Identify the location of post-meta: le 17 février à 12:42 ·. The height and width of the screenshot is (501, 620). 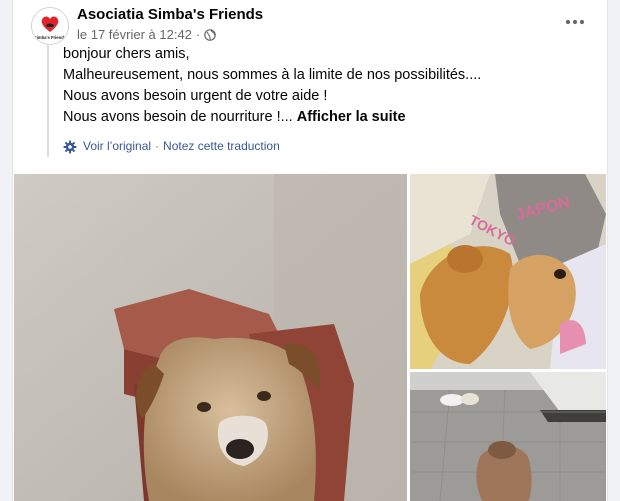
(147, 34).